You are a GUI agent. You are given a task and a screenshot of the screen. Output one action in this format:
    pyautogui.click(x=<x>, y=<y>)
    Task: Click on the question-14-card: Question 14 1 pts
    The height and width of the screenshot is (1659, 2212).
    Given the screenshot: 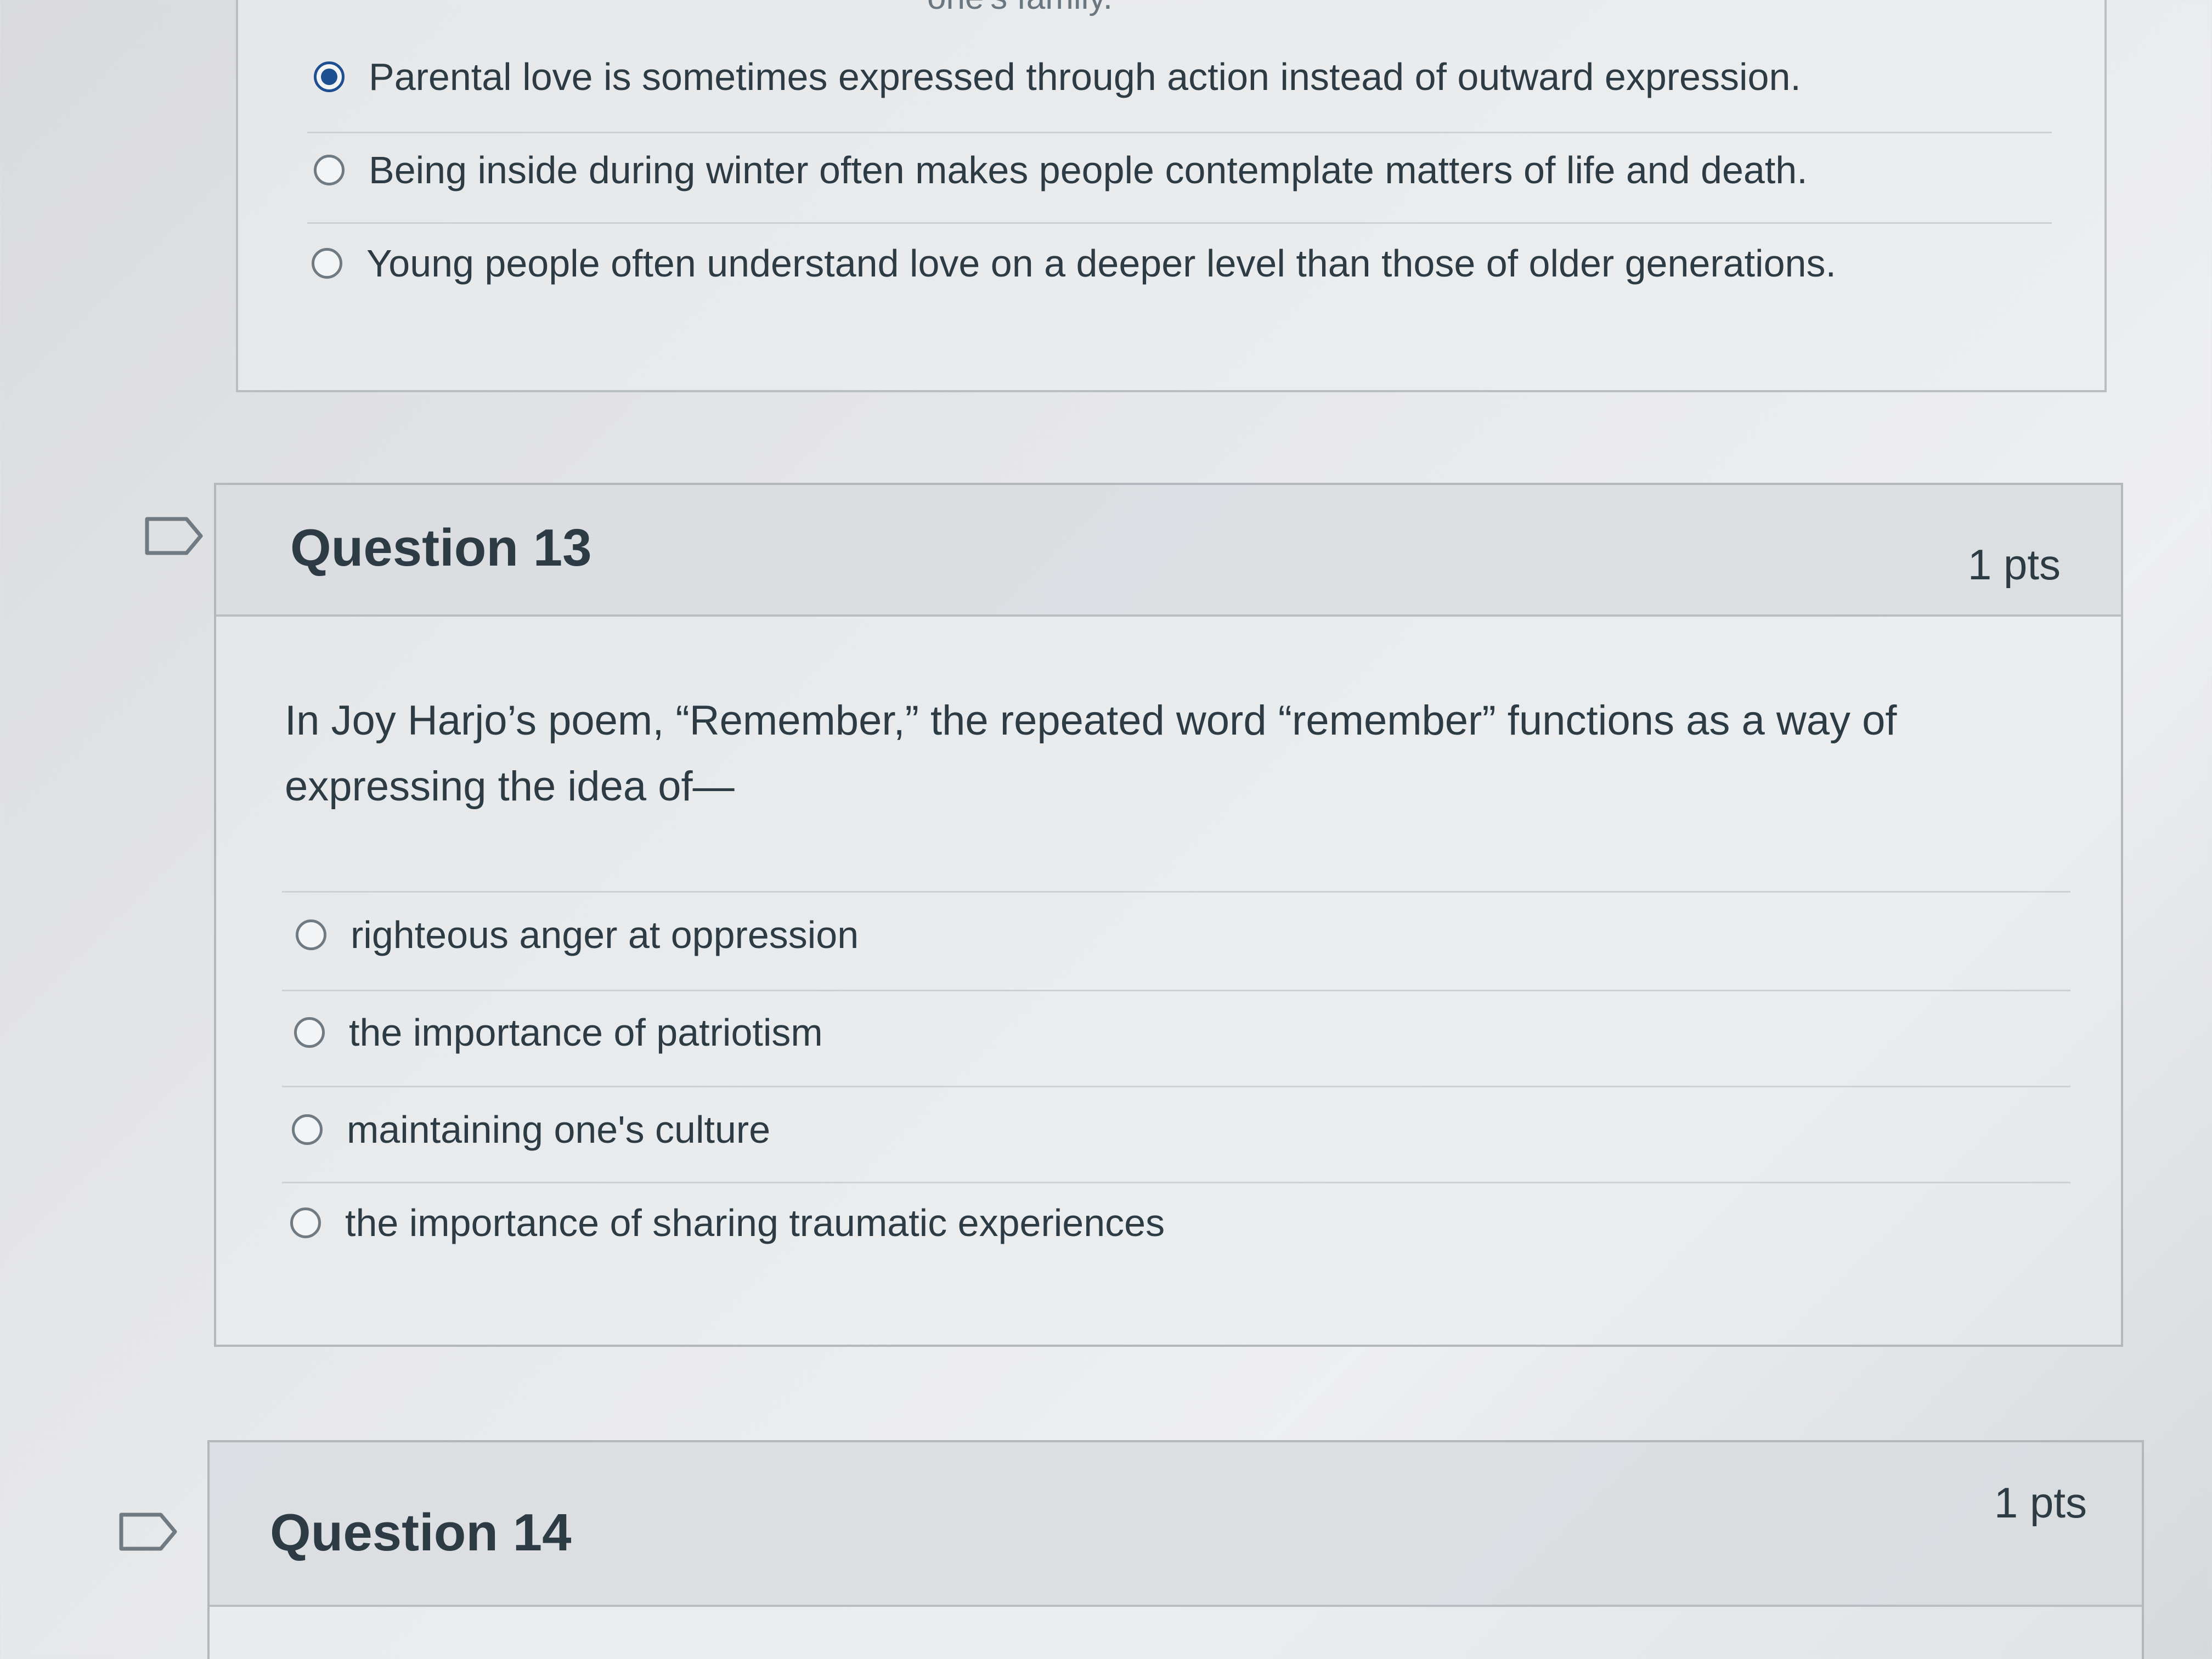 What is the action you would take?
    pyautogui.click(x=1176, y=1549)
    